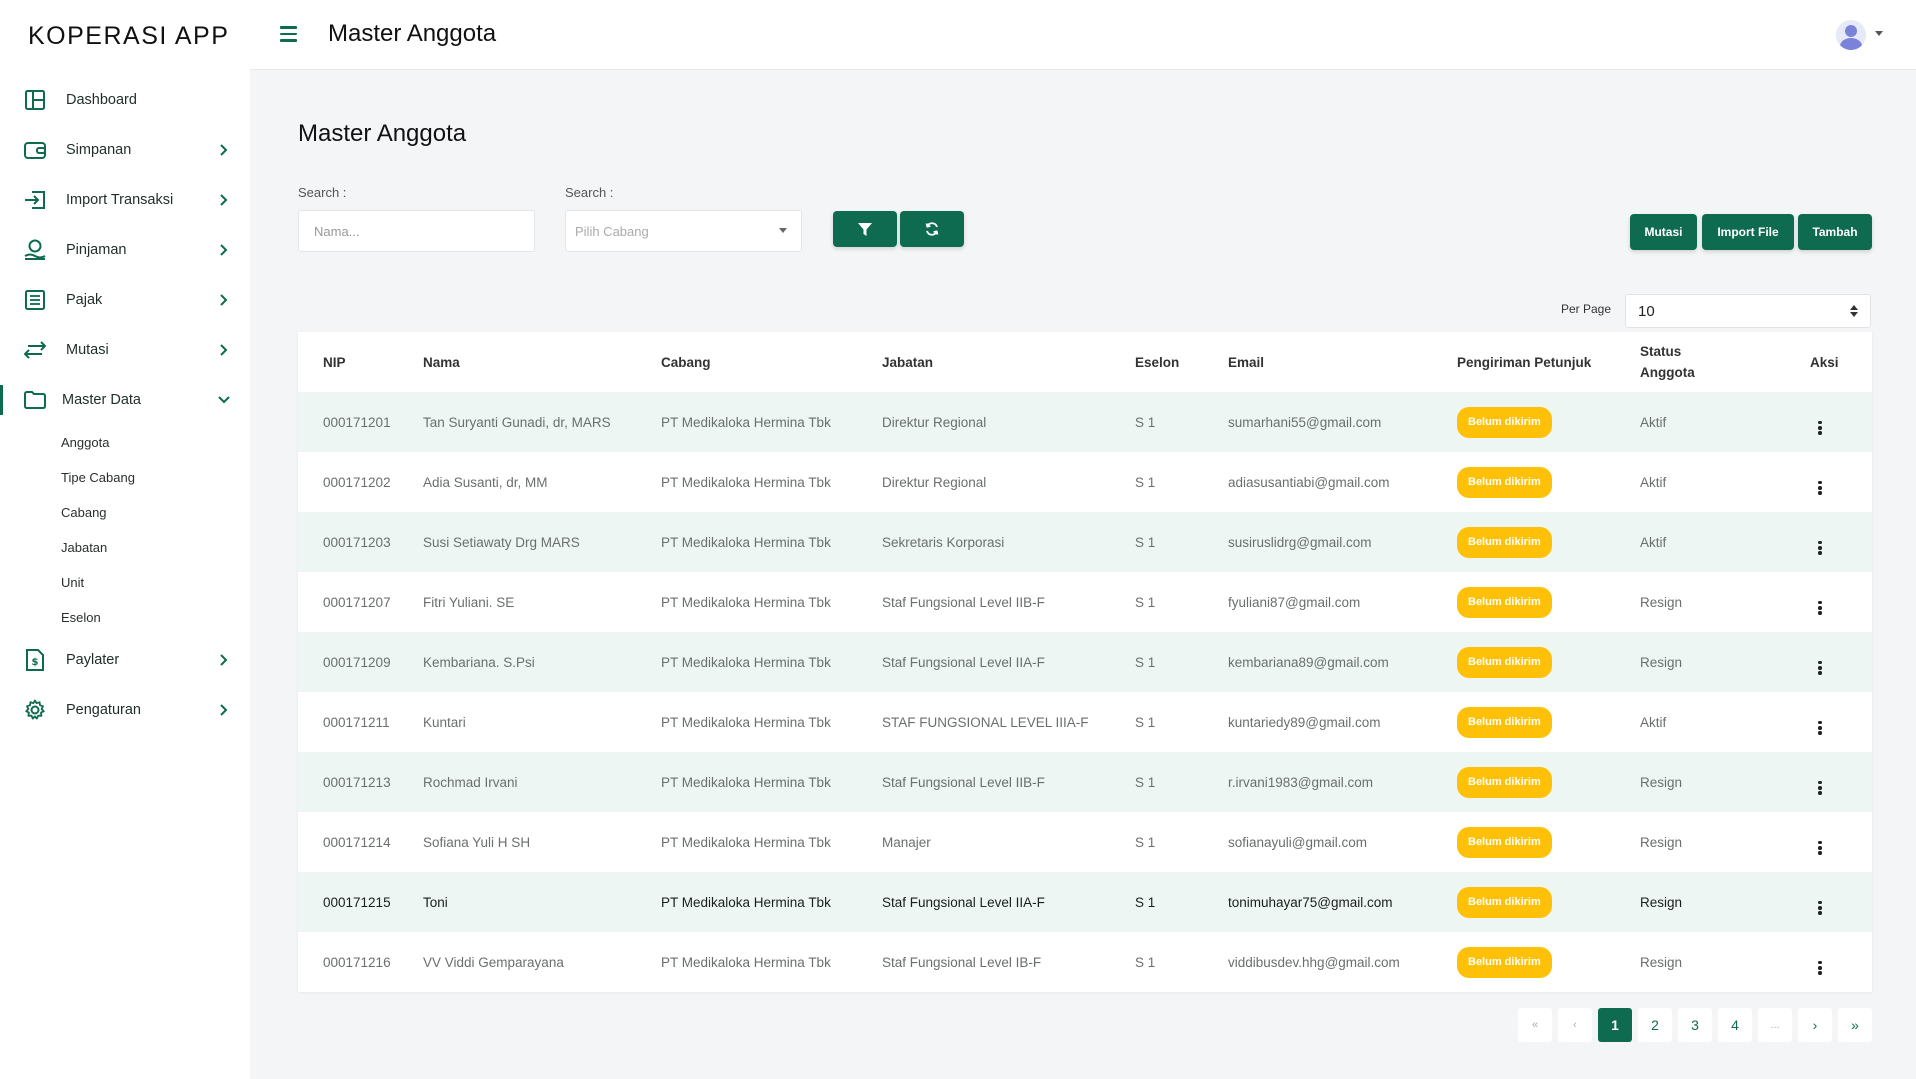 This screenshot has height=1079, width=1916. Describe the element at coordinates (125, 660) in the screenshot. I see `sidebar-item-paylater: $ Paylater` at that location.